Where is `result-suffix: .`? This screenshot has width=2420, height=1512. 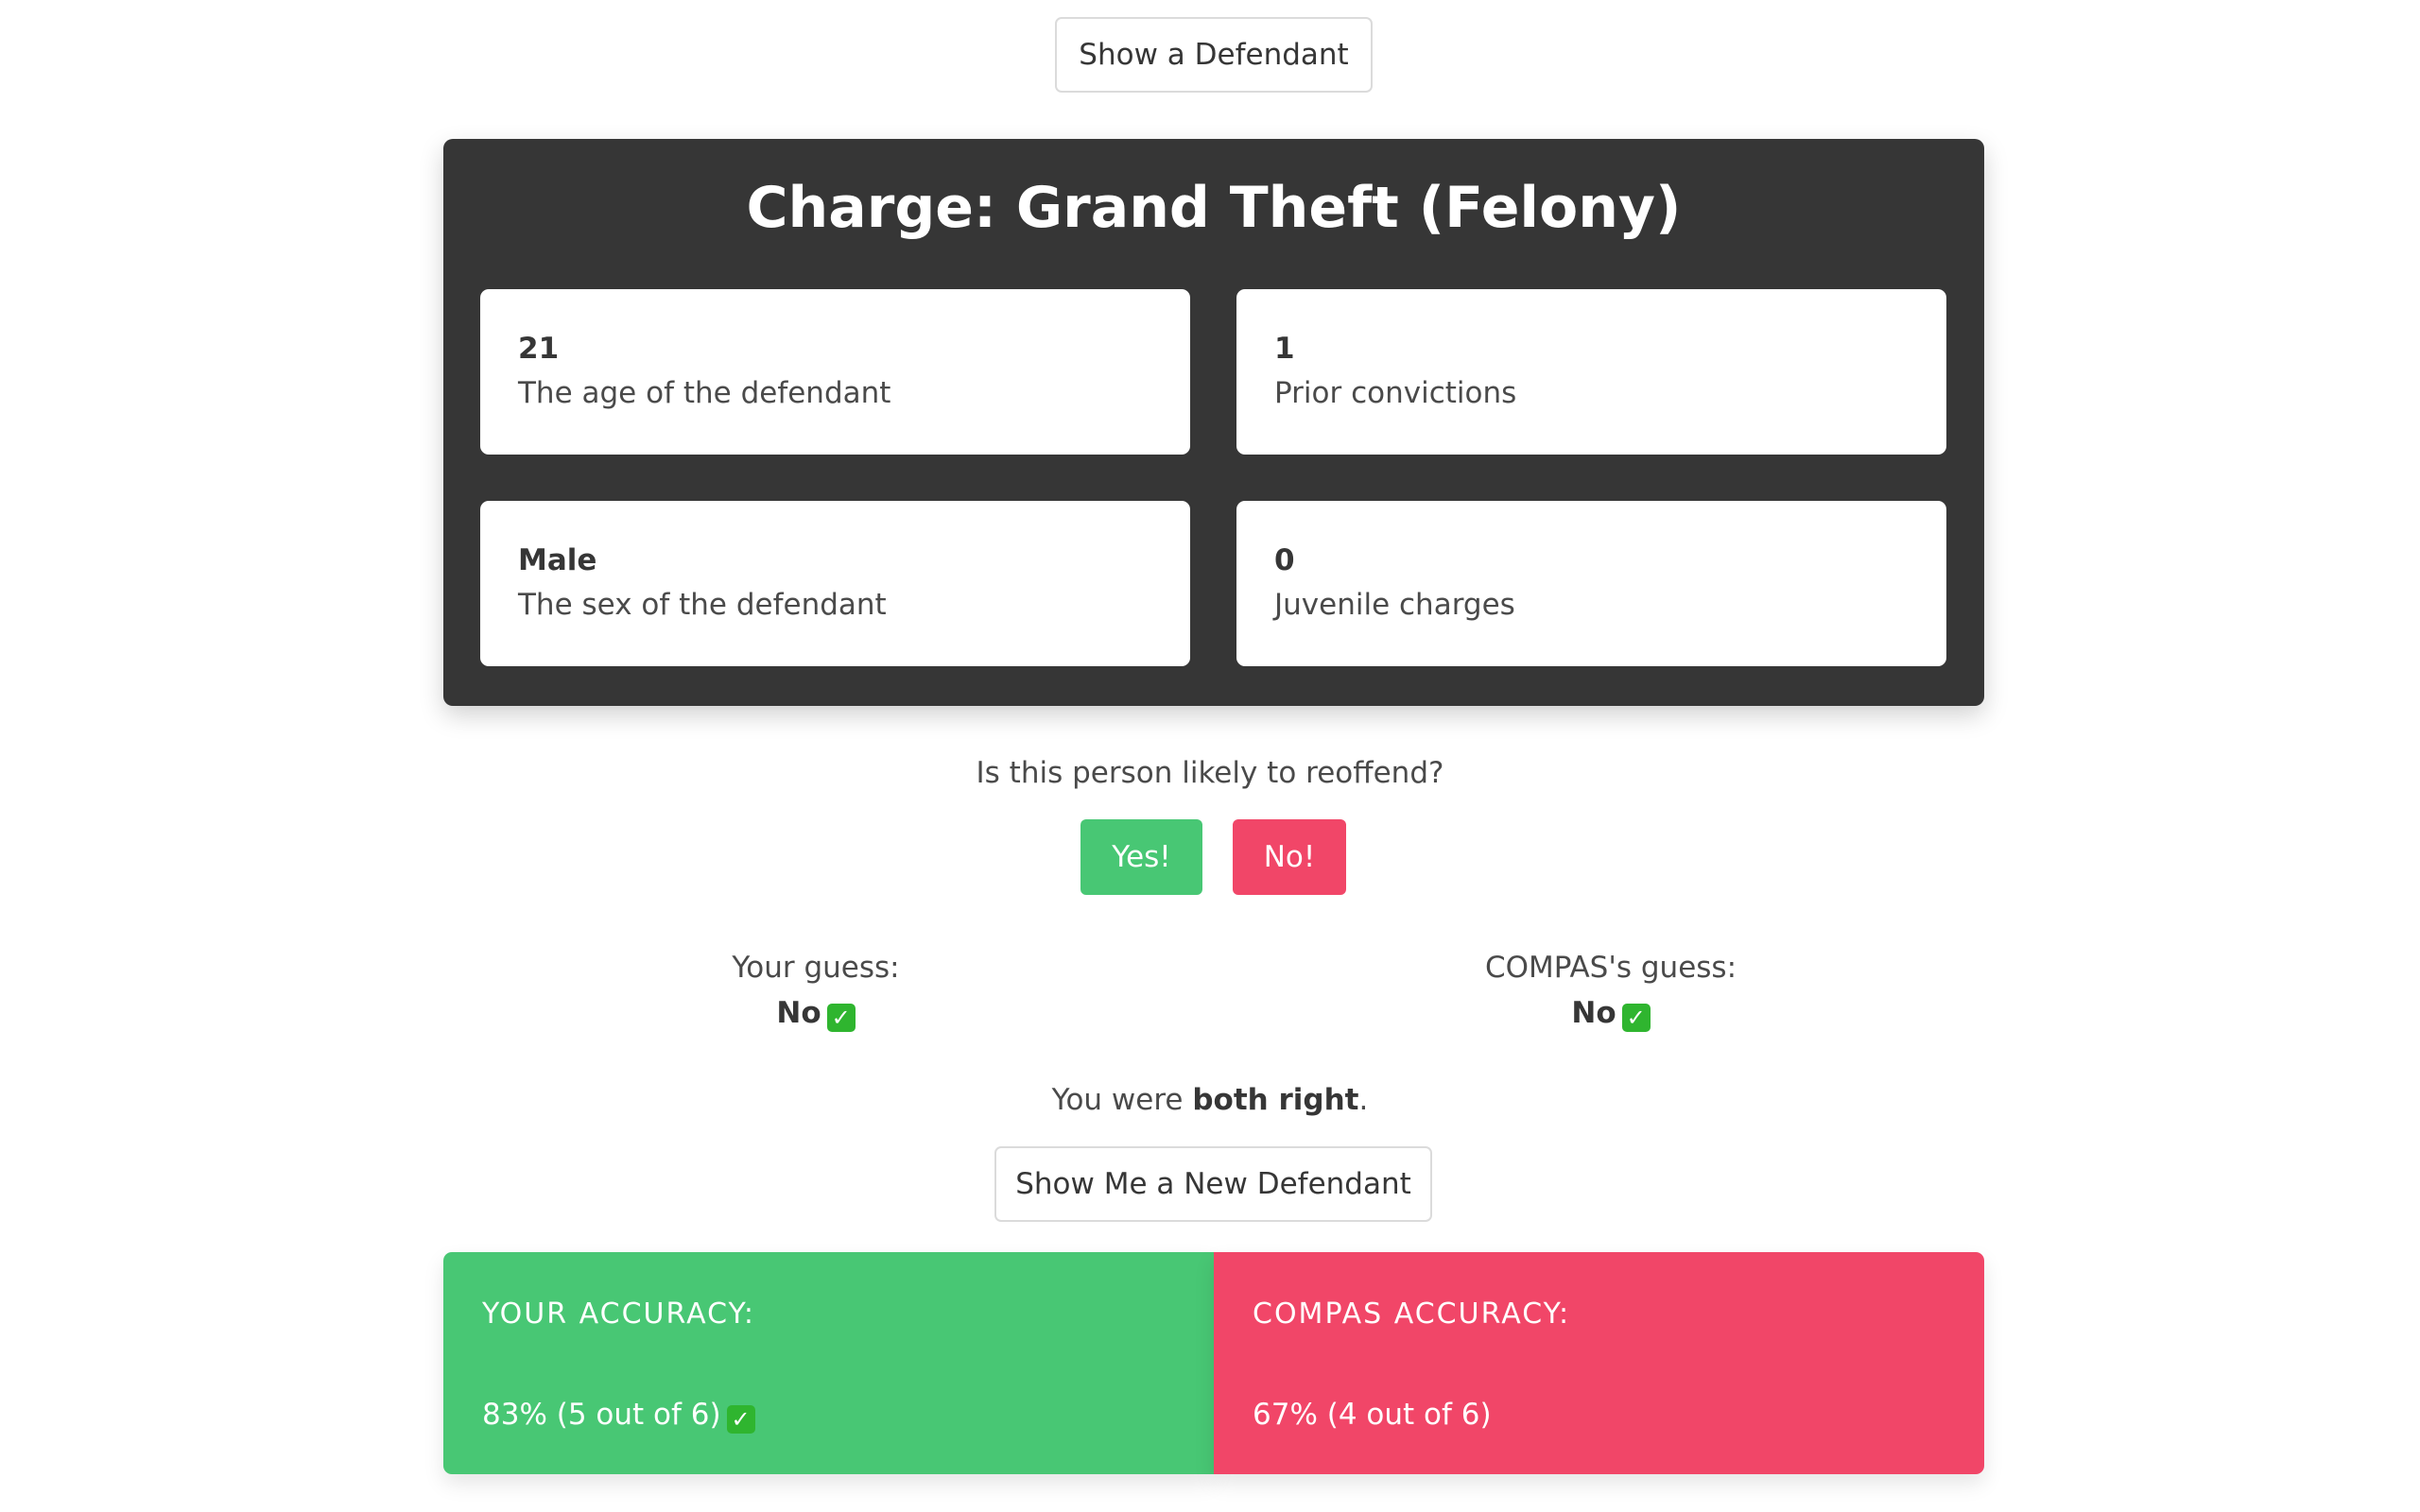 result-suffix: . is located at coordinates (1363, 1100).